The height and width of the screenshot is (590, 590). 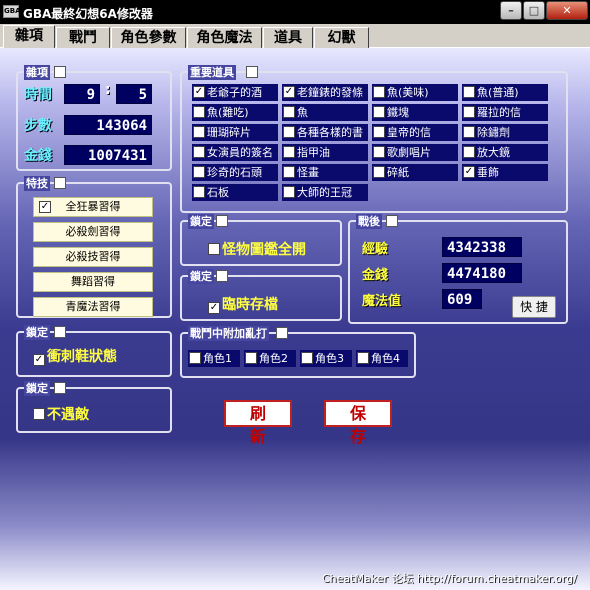 What do you see at coordinates (392, 221) in the screenshot?
I see `post-battle-lock-checkbox` at bounding box center [392, 221].